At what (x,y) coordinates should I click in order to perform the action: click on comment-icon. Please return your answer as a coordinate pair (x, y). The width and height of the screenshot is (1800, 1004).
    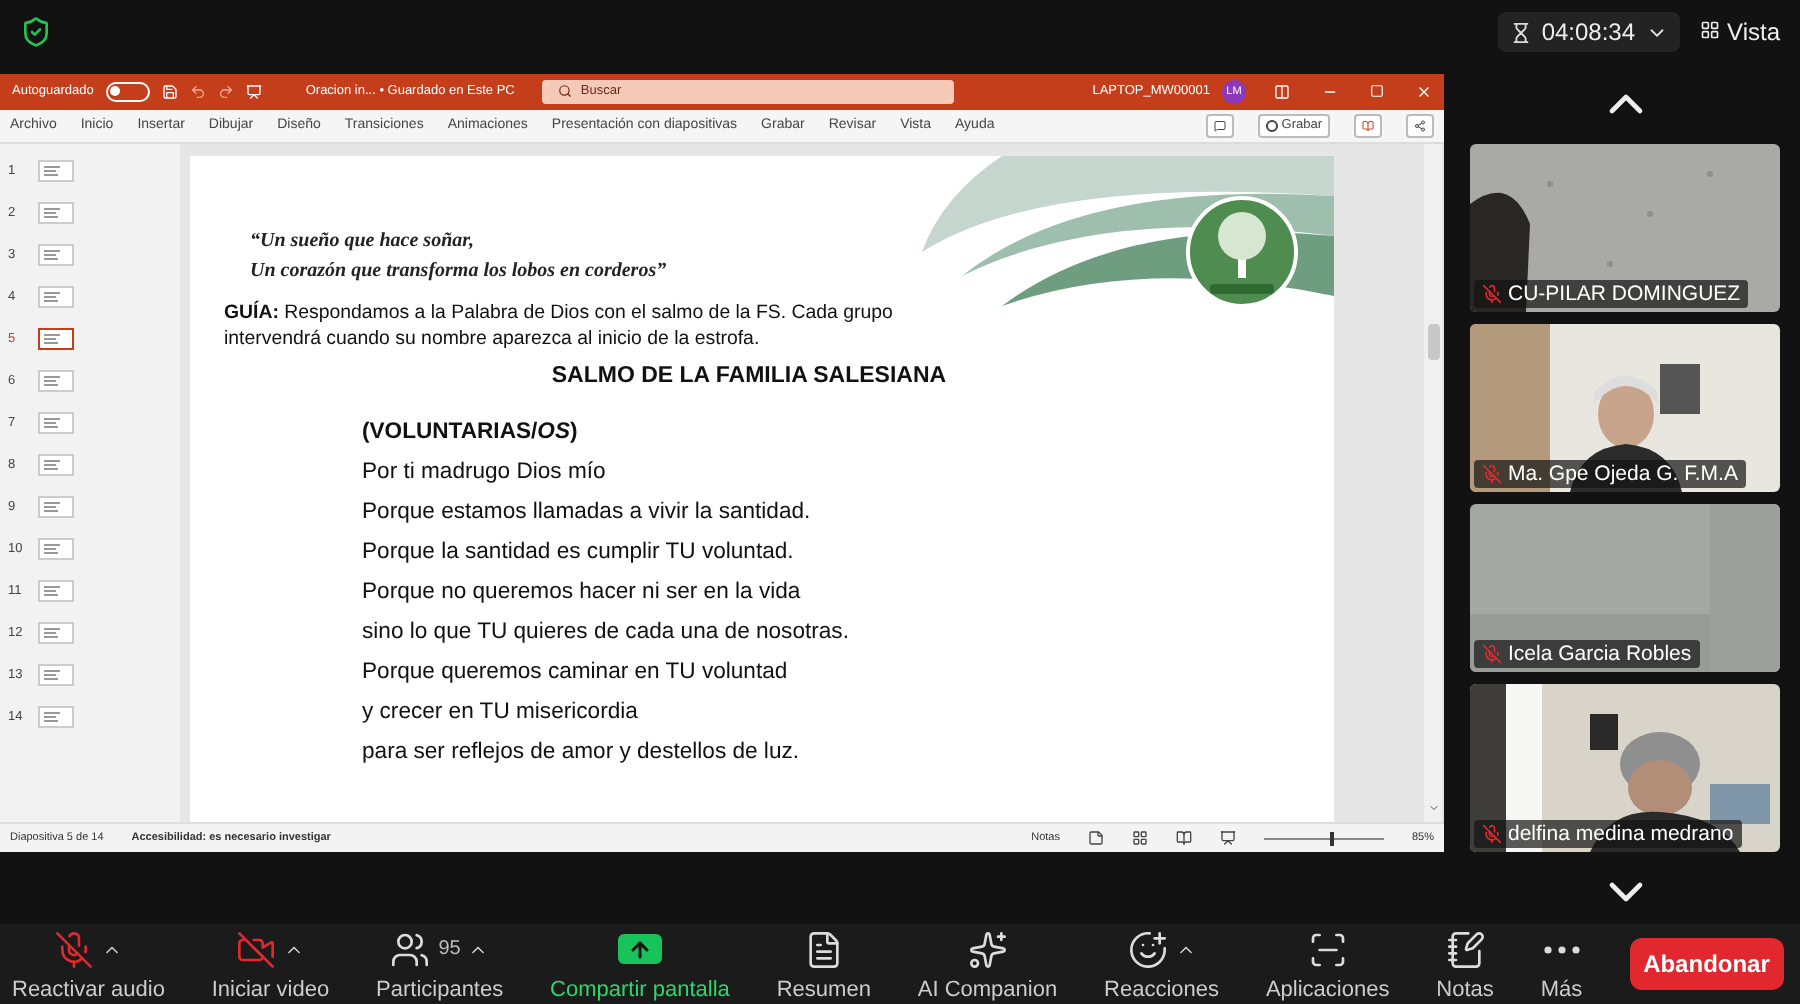
    Looking at the image, I should click on (1219, 125).